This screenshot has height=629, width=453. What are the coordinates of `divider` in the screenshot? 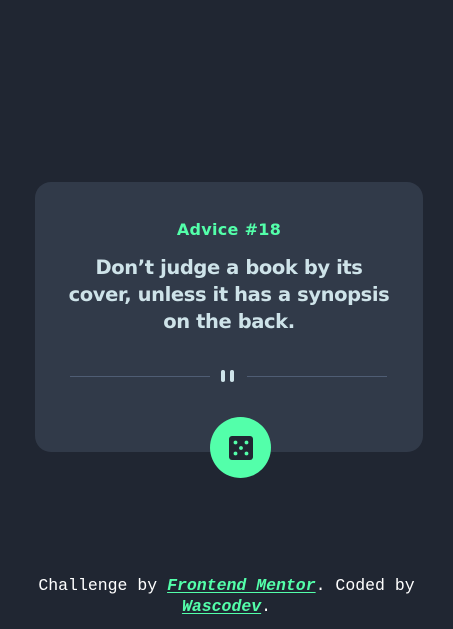 It's located at (228, 376).